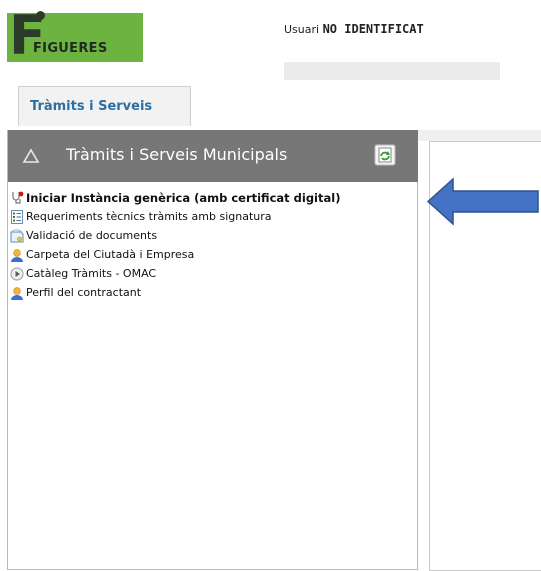 The image size is (541, 571). I want to click on annotation-arrow-icon, so click(482, 201).